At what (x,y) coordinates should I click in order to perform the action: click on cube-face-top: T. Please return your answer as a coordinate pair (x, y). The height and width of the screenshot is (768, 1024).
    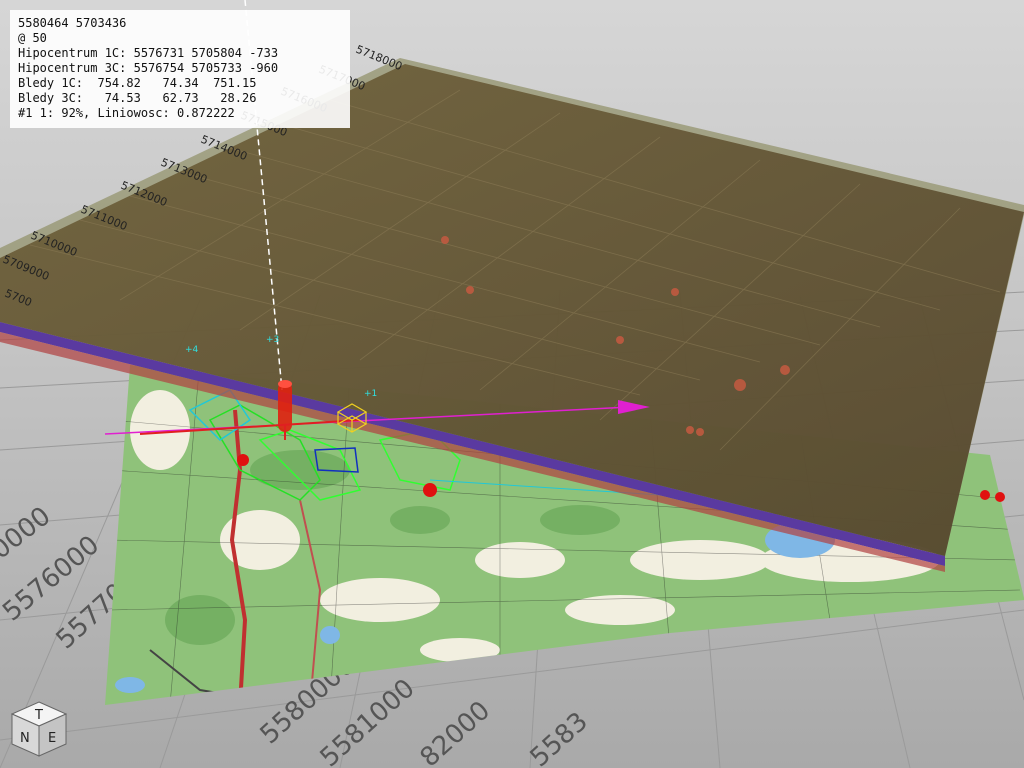
    Looking at the image, I should click on (38, 715).